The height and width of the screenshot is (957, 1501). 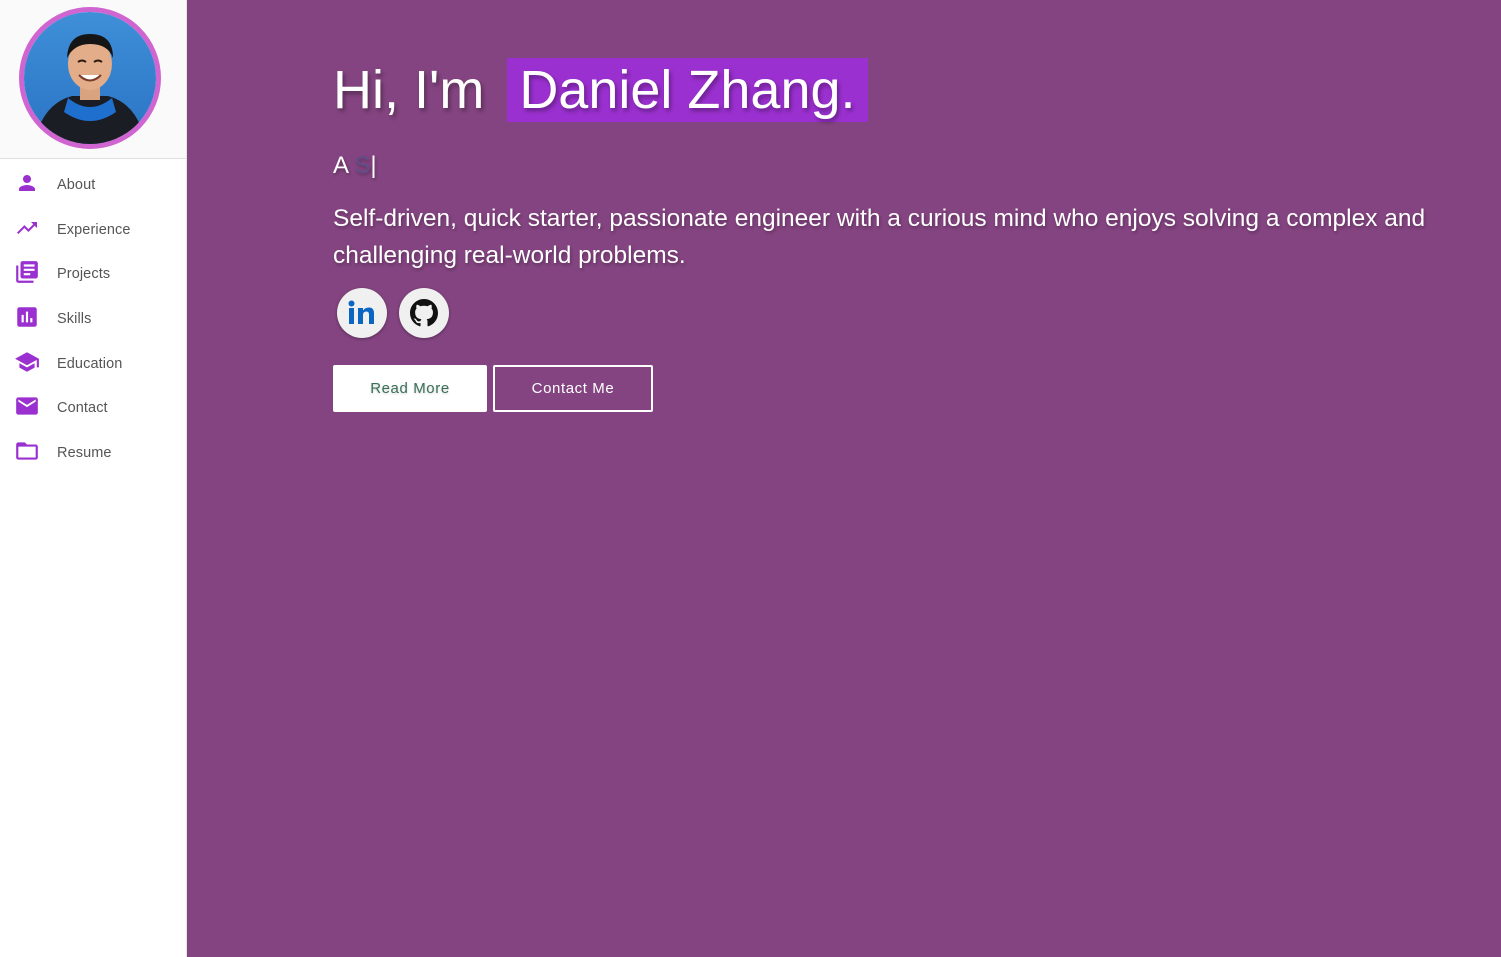 I want to click on typed-role: A S|, so click(x=893, y=167).